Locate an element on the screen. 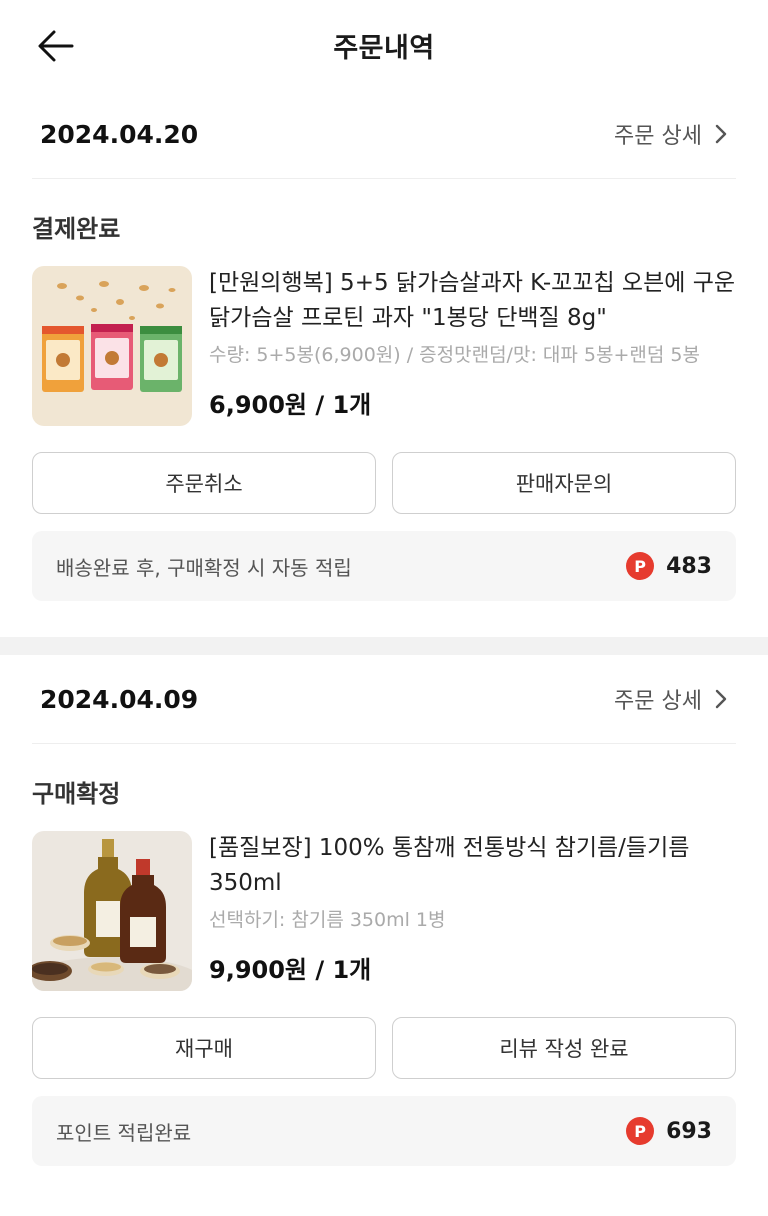 This screenshot has width=768, height=1216. order-actions: 재구매 리뷰 작성 완료 is located at coordinates (384, 1048).